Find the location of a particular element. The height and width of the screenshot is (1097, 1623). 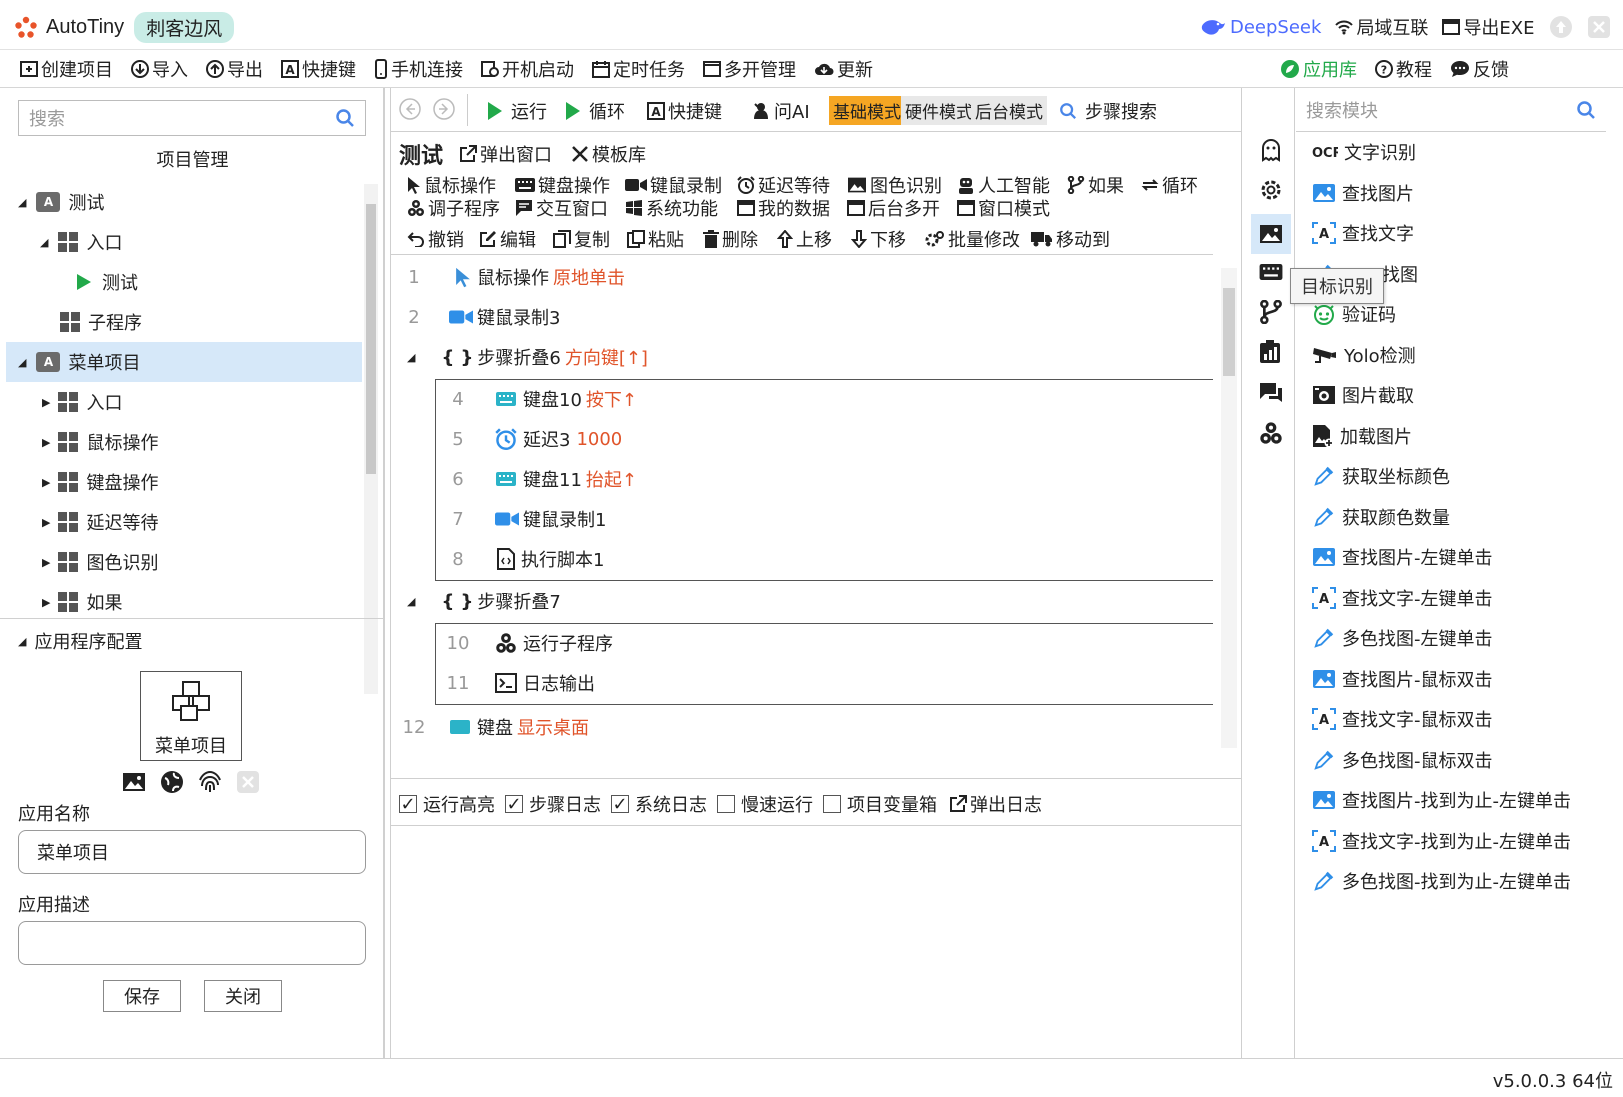

tree-menu-mouse: ▶ 鼠标操作 is located at coordinates (181, 442).